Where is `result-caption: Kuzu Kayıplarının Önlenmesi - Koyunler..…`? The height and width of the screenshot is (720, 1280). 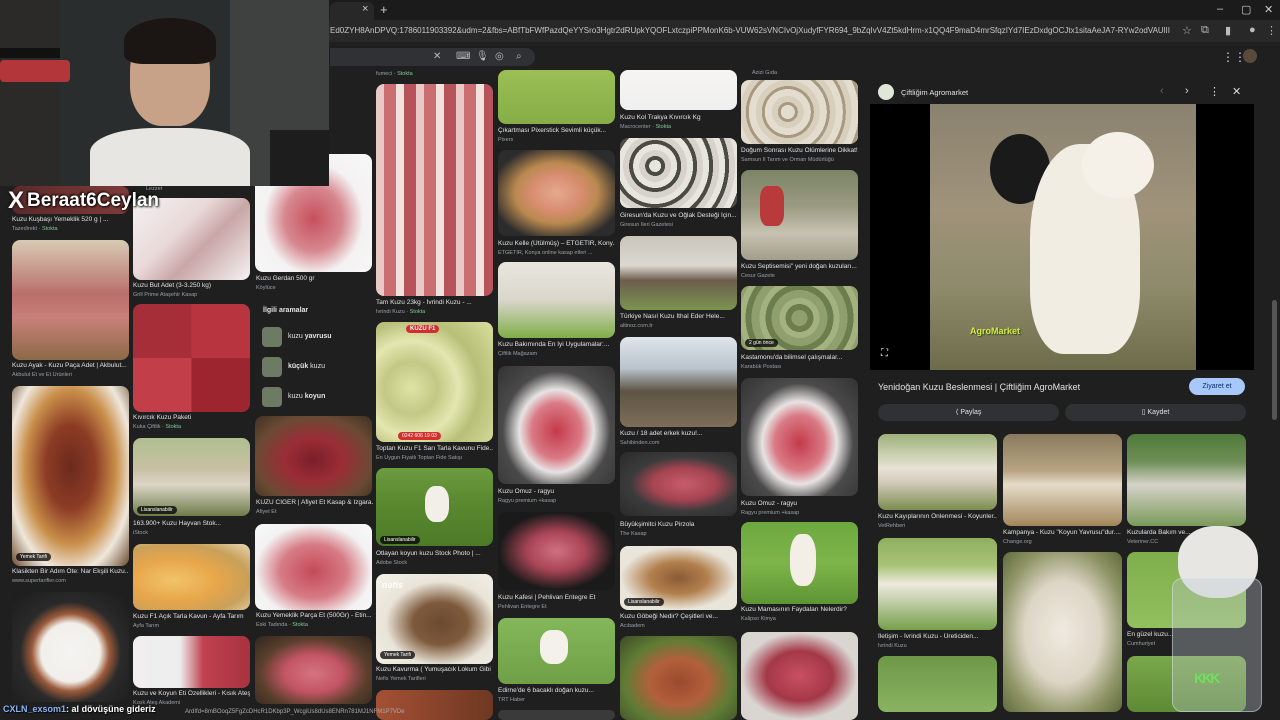
result-caption: Kuzu Kayıplarının Önlenmesi - Koyunler..… is located at coordinates (937, 517).